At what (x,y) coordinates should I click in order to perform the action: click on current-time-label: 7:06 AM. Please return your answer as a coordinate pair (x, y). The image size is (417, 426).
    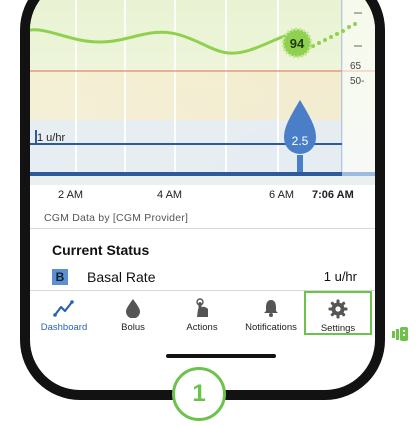
    Looking at the image, I should click on (333, 195).